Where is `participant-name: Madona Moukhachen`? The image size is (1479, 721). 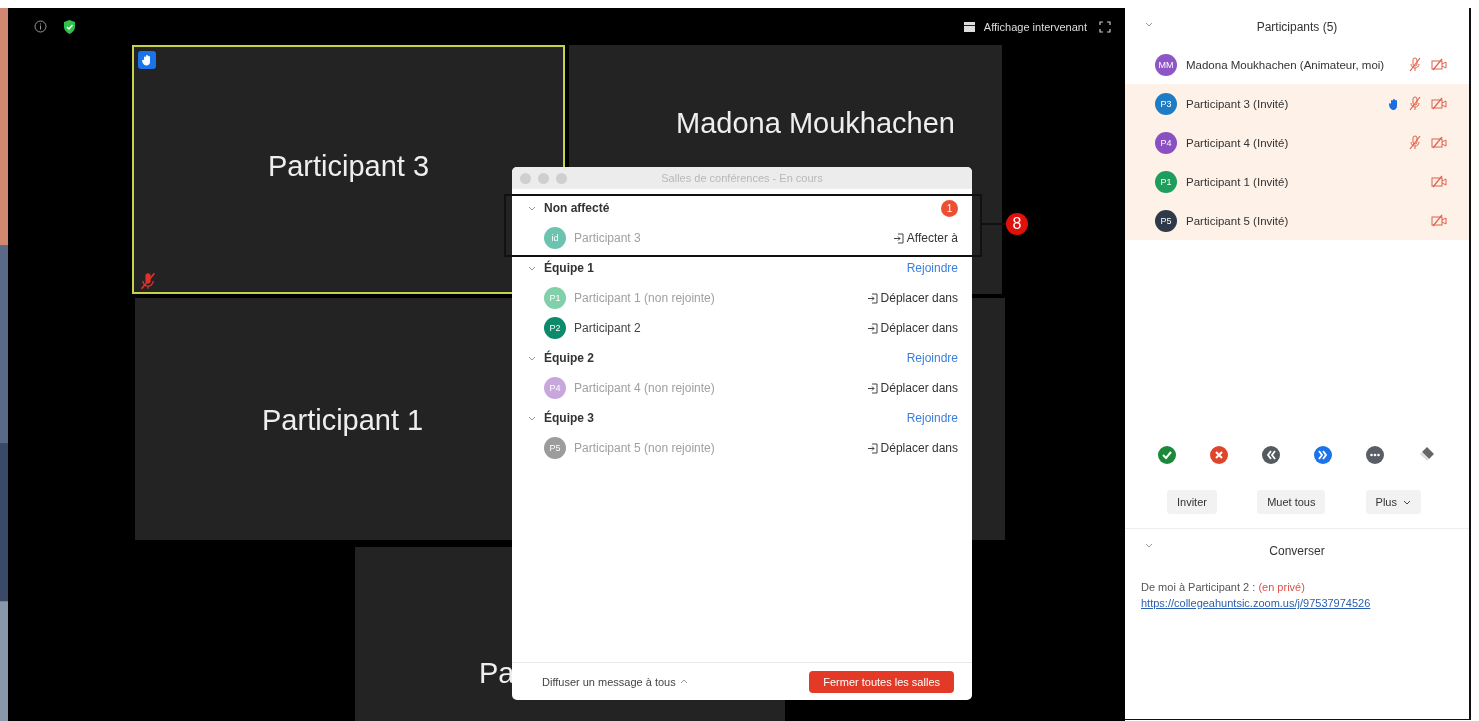
participant-name: Madona Moukhachen is located at coordinates (815, 123).